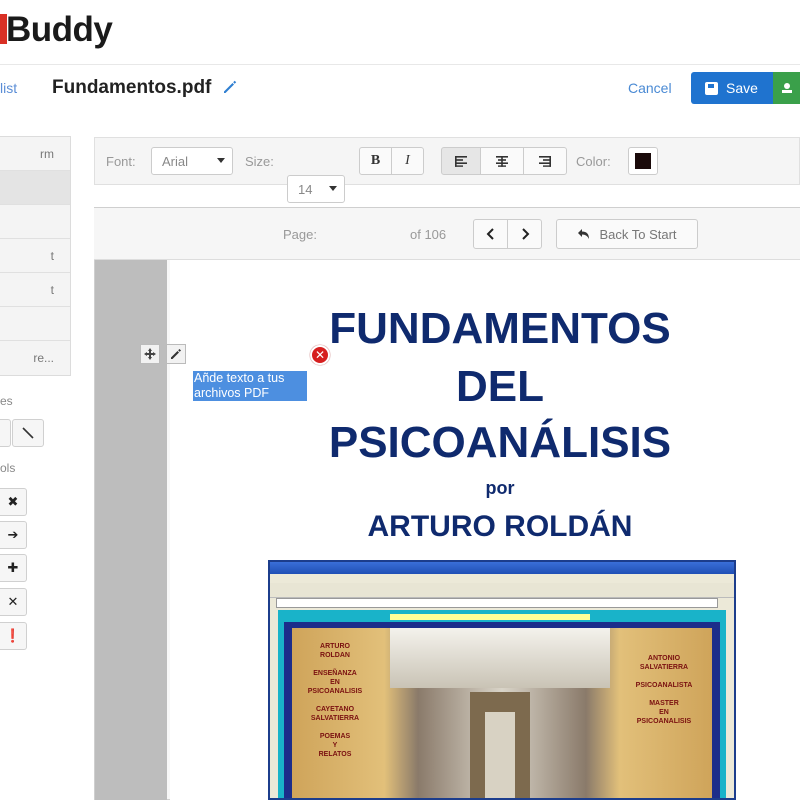 The image size is (800, 800). What do you see at coordinates (35, 154) in the screenshot?
I see `sidebar-item-1: rm` at bounding box center [35, 154].